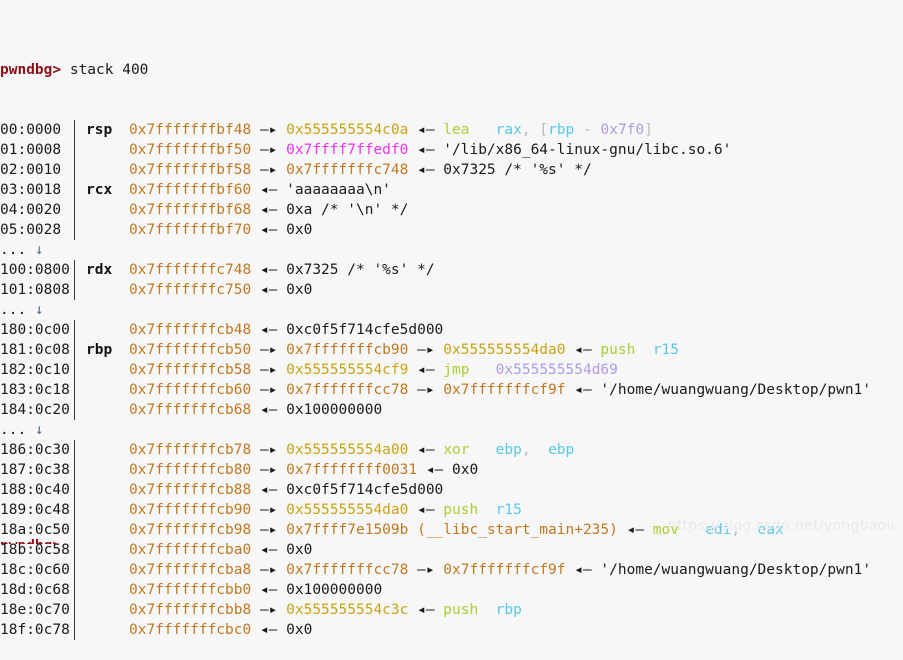  I want to click on stack-value-part: 0x7ffffffff0031, so click(352, 470).